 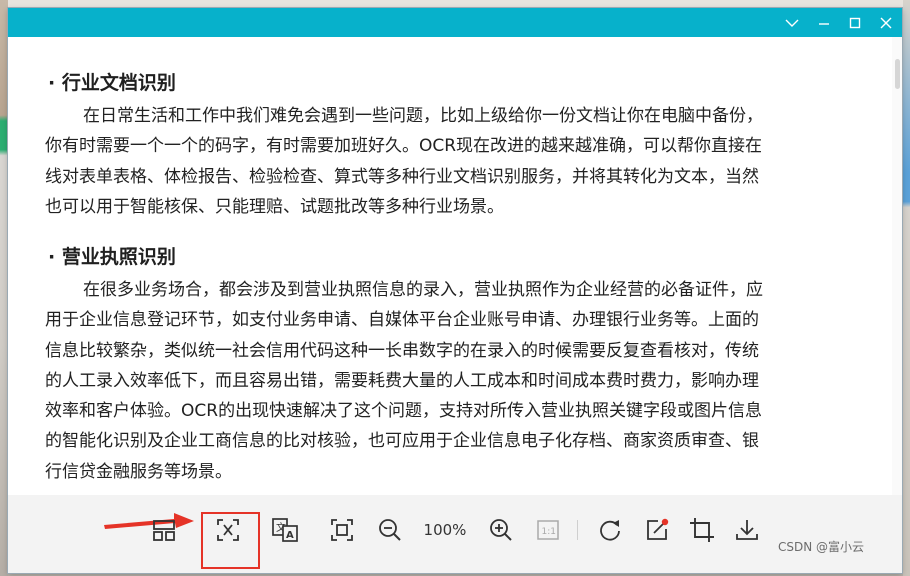 I want to click on translate-icon: 文 A, so click(x=285, y=530).